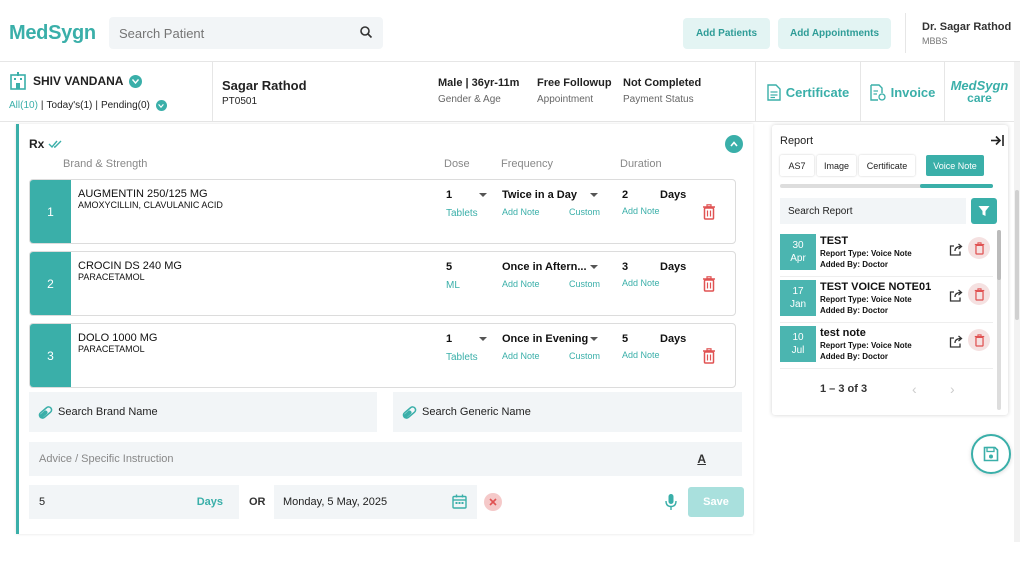  Describe the element at coordinates (224, 33) in the screenshot. I see `patient-search-input` at that location.